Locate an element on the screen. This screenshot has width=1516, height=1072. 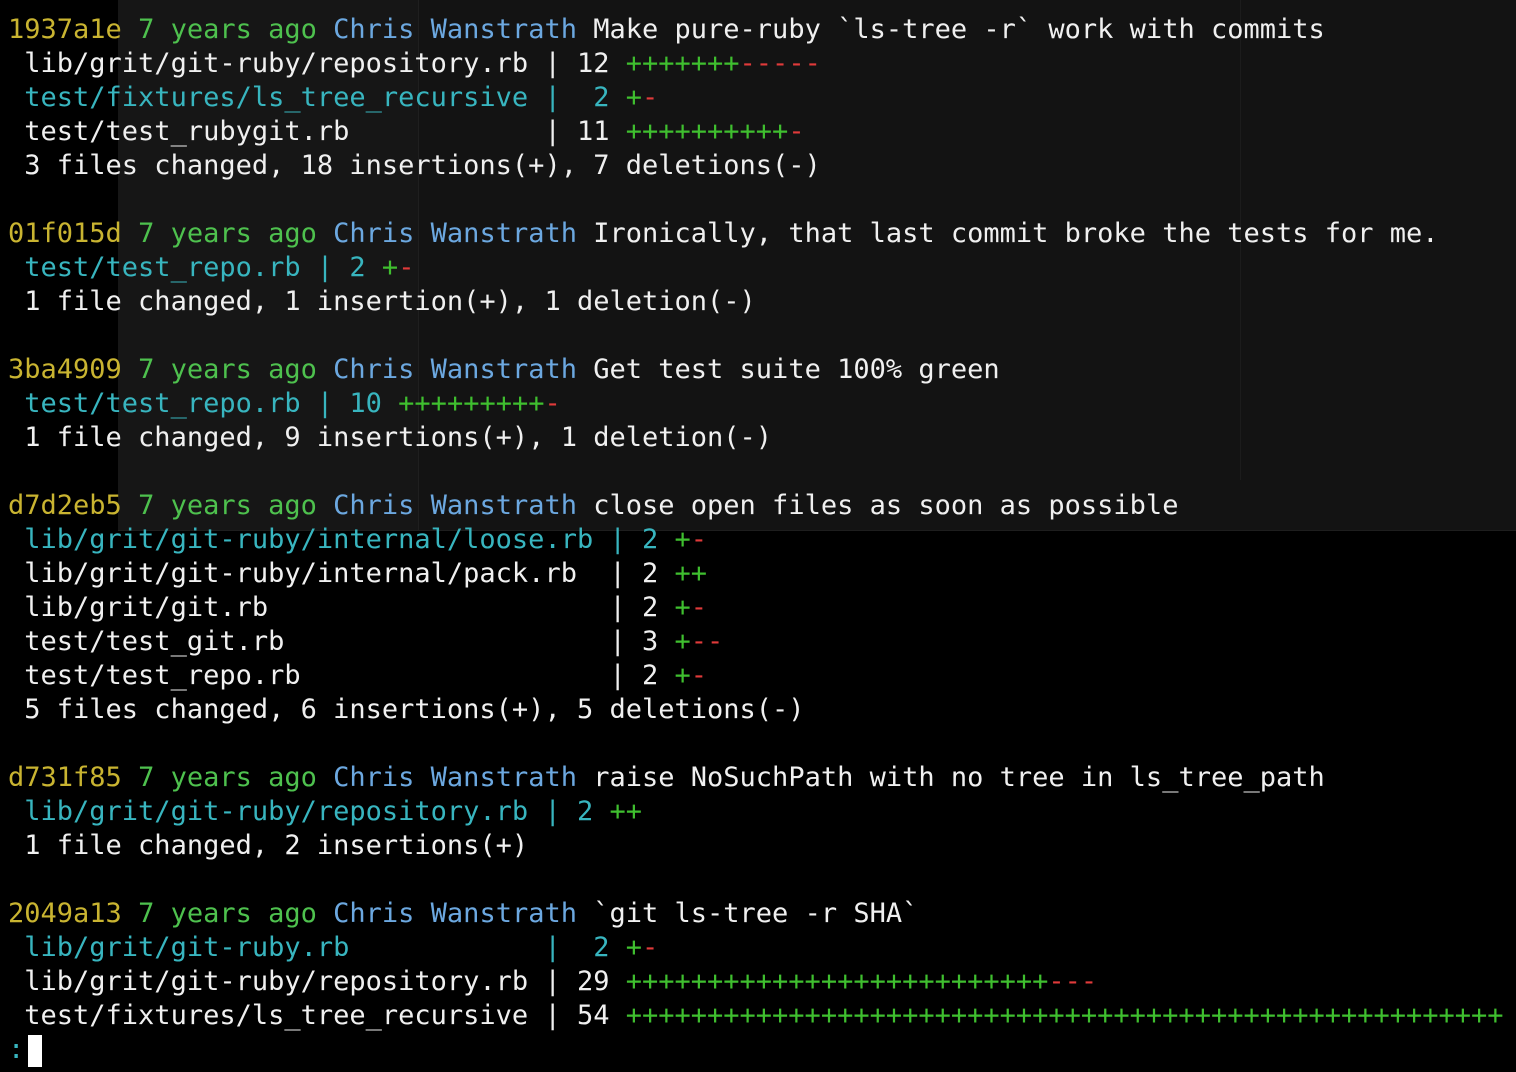
change-count: 29 is located at coordinates (593, 981).